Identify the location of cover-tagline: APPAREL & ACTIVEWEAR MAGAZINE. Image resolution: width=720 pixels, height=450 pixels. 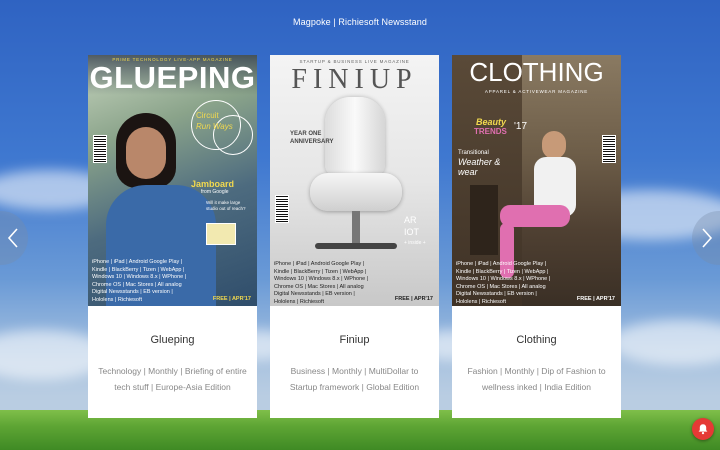
(536, 91).